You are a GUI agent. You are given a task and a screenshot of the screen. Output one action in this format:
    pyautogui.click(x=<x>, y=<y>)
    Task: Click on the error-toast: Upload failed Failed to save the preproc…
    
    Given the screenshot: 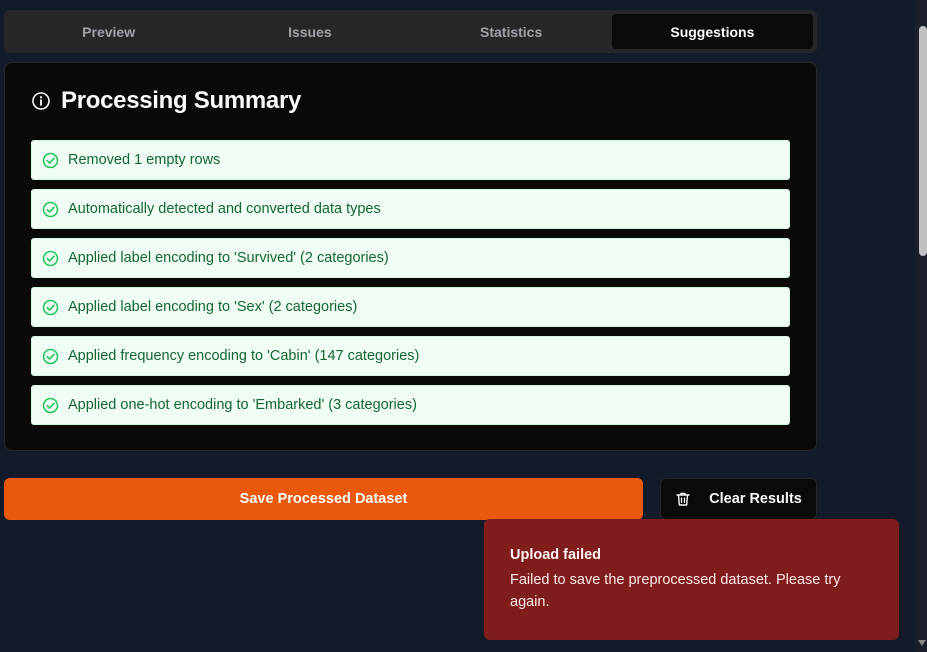 What is the action you would take?
    pyautogui.click(x=691, y=579)
    